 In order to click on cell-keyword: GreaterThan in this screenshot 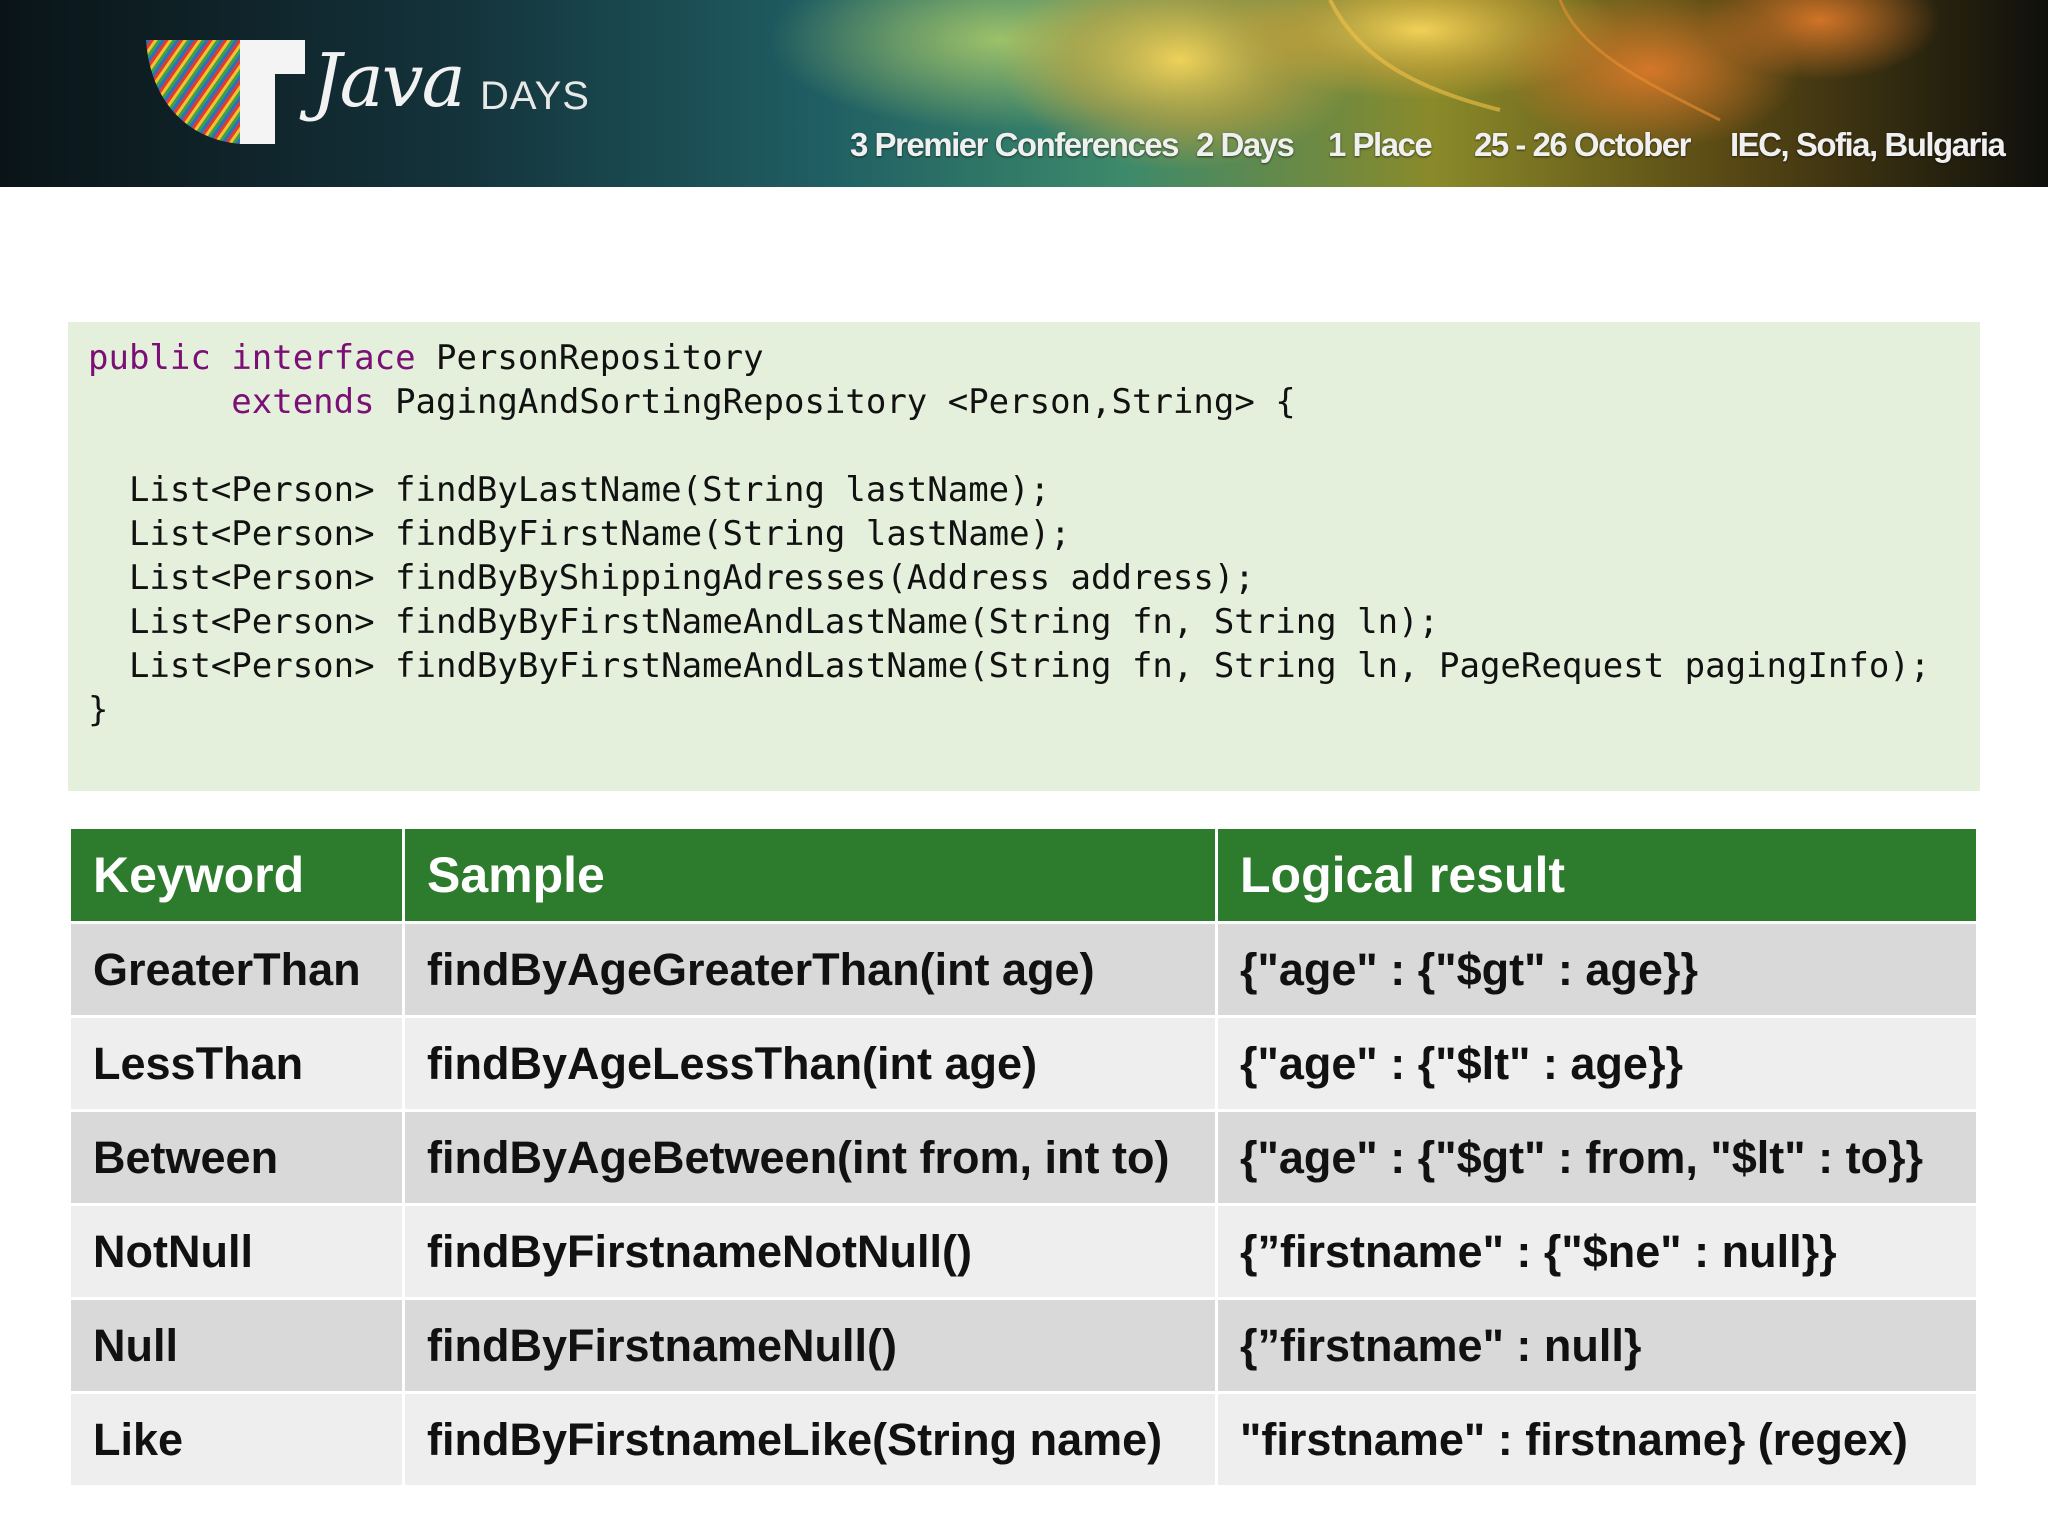, I will do `click(236, 969)`.